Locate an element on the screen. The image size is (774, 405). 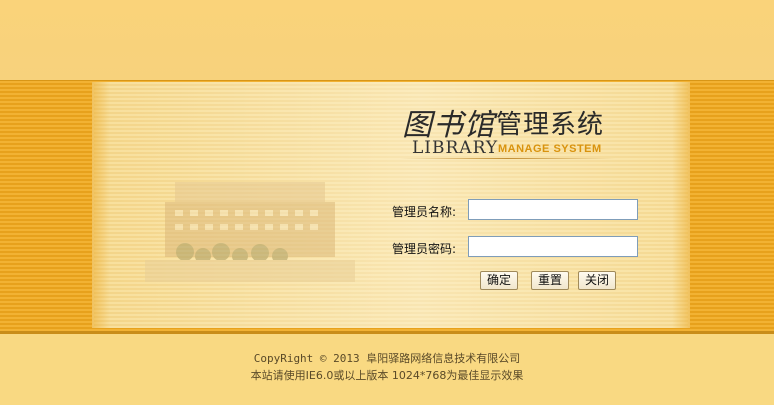
footer-copyright: CopyRight © 2013 阜阳驿路网络信息技术有限公司 is located at coordinates (387, 358).